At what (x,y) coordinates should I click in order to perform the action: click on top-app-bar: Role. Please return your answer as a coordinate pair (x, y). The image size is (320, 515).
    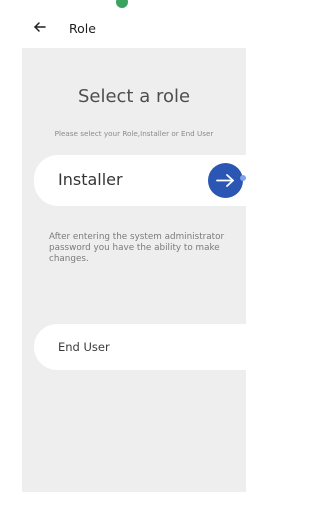
    Looking at the image, I should click on (134, 31).